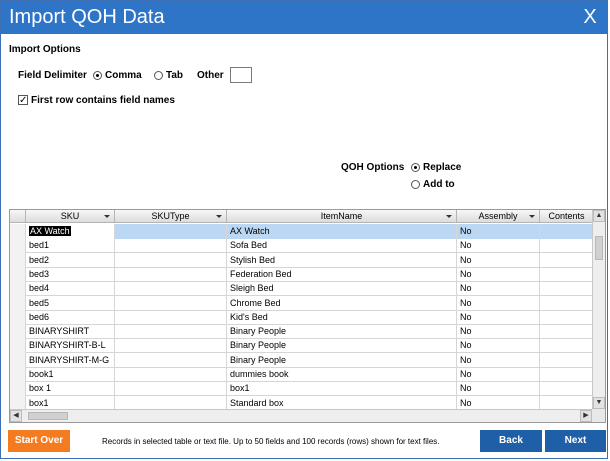 This screenshot has height=461, width=610. Describe the element at coordinates (575, 441) in the screenshot. I see `next-button: Next` at that location.